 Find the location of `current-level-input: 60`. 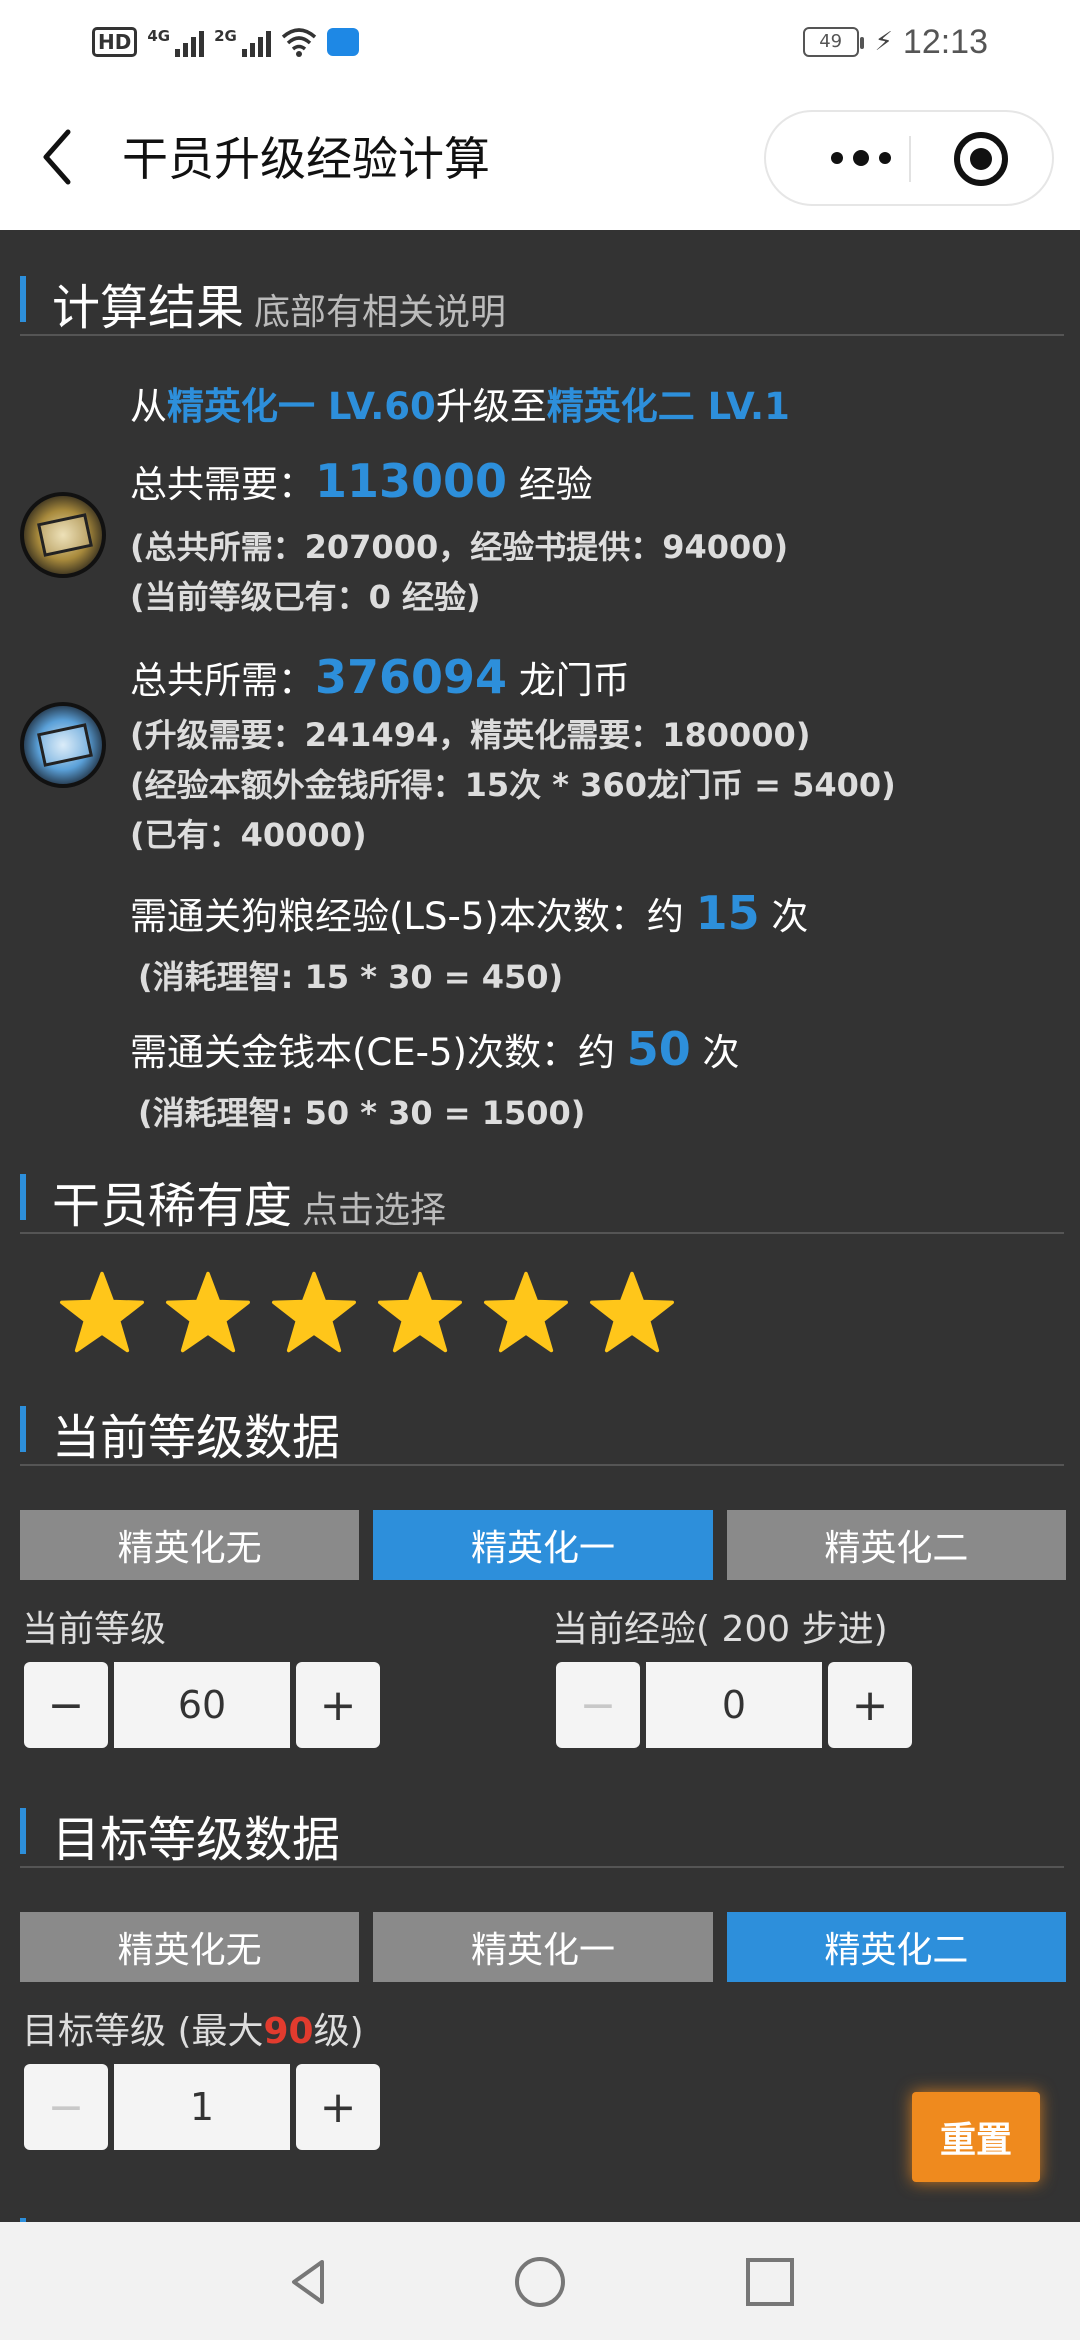

current-level-input: 60 is located at coordinates (202, 1705).